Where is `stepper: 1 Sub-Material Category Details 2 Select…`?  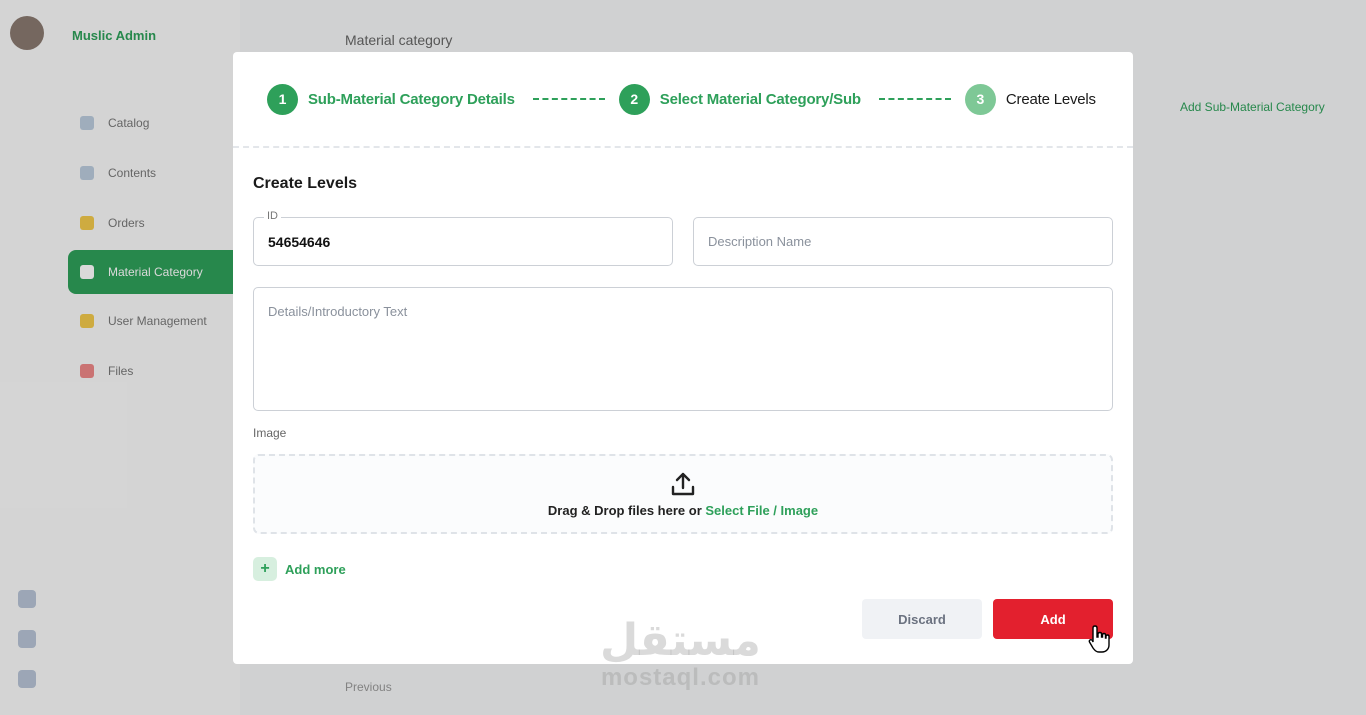
stepper: 1 Sub-Material Category Details 2 Select… is located at coordinates (683, 100).